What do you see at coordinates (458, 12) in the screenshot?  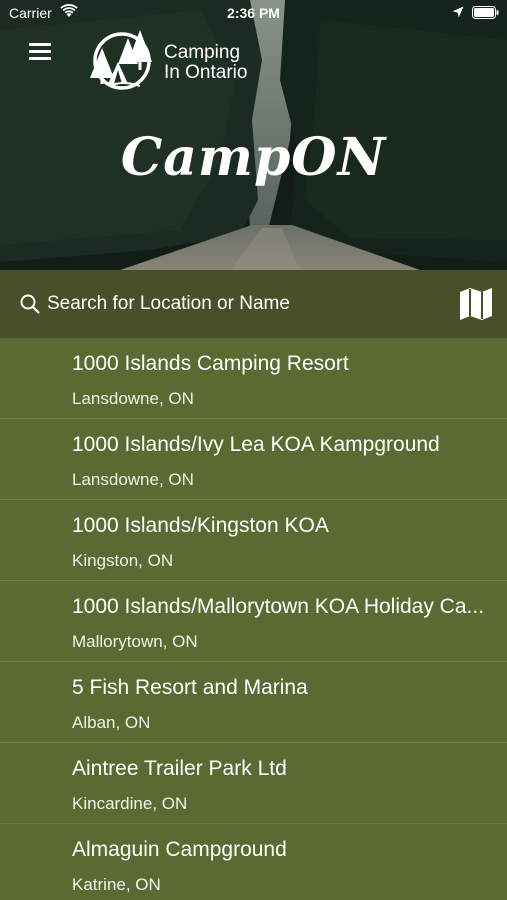 I see `location-arrow-icon` at bounding box center [458, 12].